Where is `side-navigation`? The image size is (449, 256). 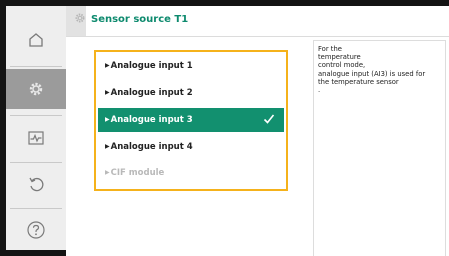
side-navigation is located at coordinates (36, 128).